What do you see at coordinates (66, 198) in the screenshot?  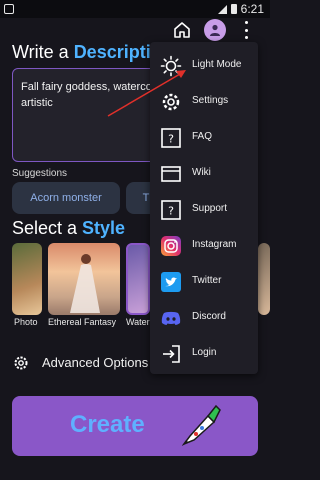 I see `suggestion-chip: Acorn monster` at bounding box center [66, 198].